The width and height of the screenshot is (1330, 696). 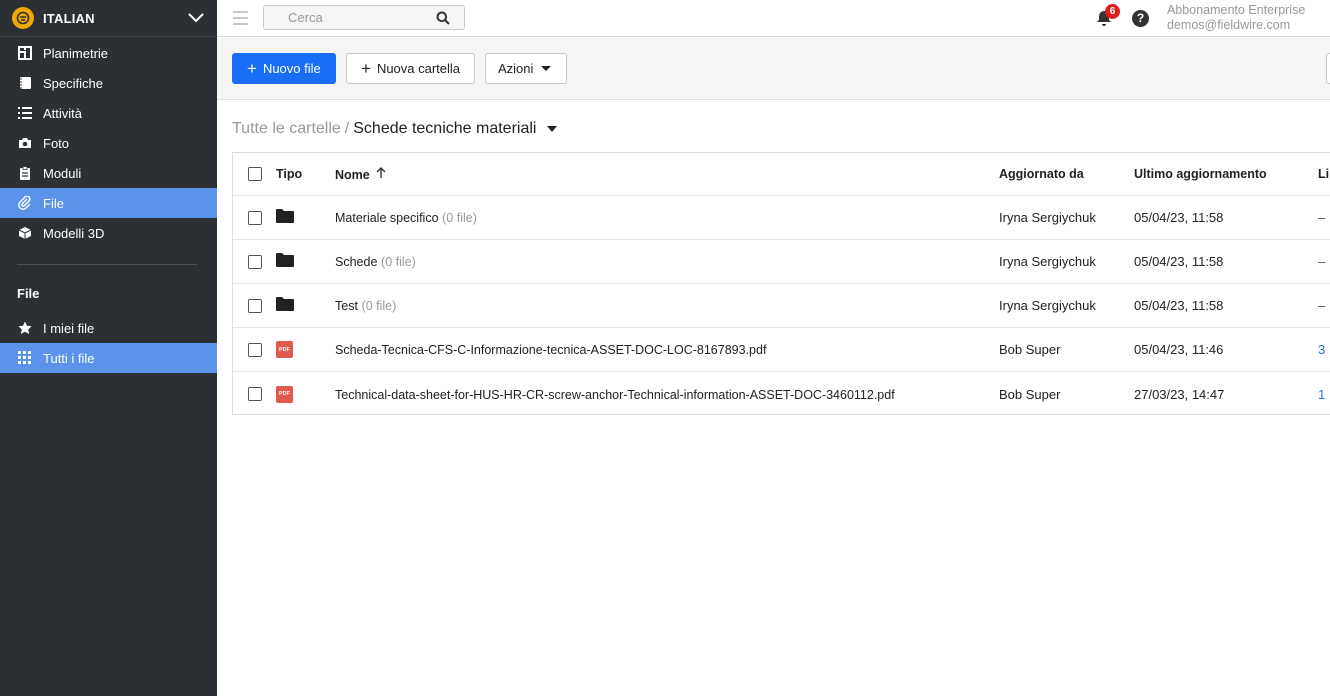 What do you see at coordinates (62, 173) in the screenshot?
I see `sidebar-item-label: Moduli` at bounding box center [62, 173].